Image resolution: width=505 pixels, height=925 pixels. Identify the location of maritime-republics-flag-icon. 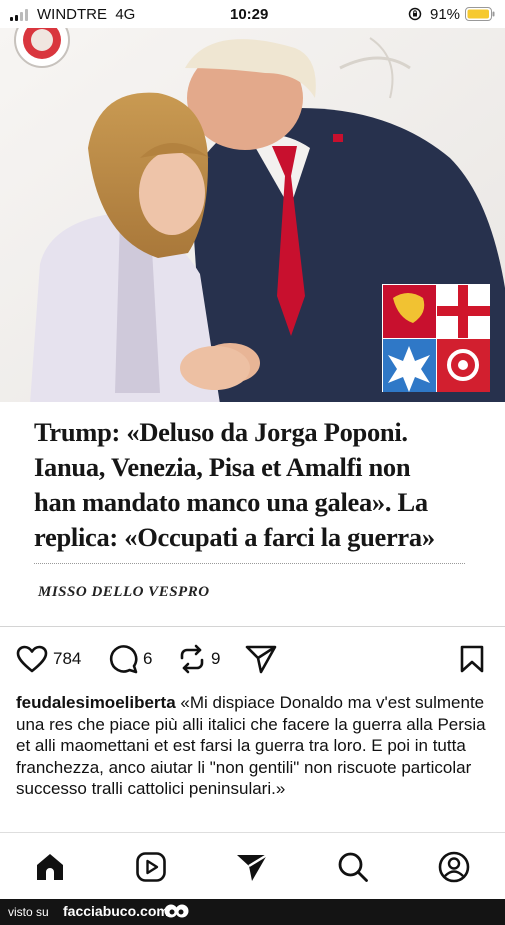
(436, 338).